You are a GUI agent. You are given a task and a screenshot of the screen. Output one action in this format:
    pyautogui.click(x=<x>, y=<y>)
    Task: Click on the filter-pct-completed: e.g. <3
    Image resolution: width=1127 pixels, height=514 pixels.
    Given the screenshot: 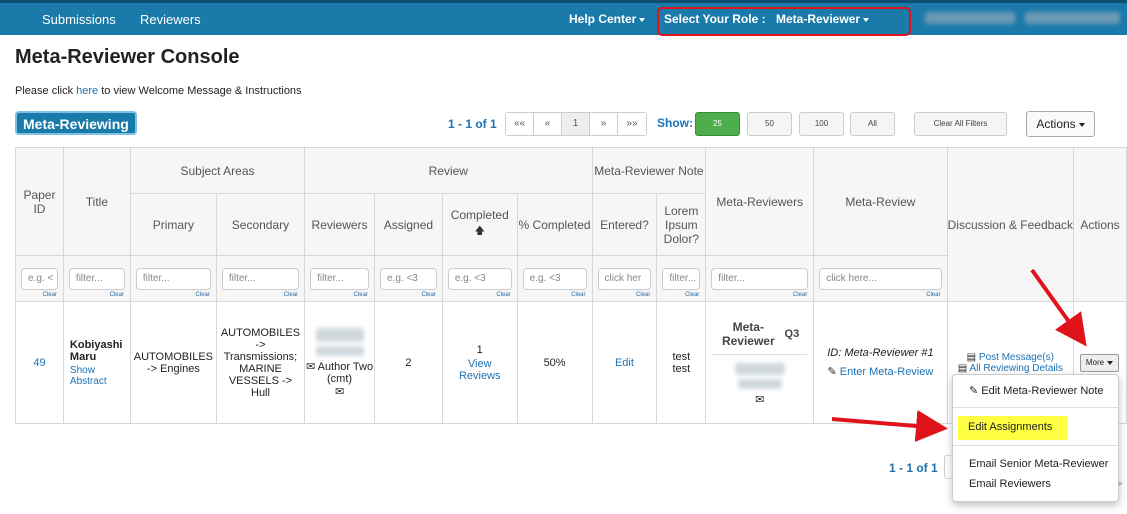 What is the action you would take?
    pyautogui.click(x=554, y=278)
    